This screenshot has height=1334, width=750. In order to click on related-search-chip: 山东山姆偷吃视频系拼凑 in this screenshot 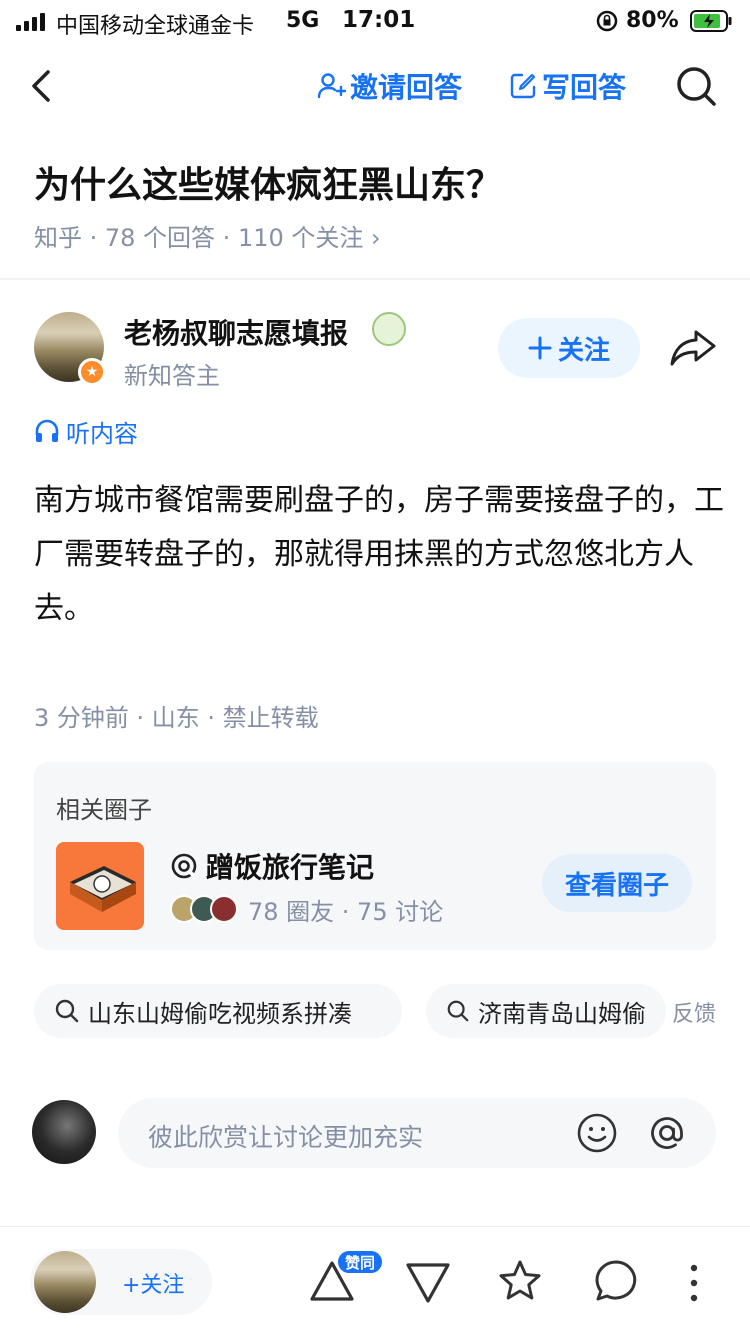, I will do `click(218, 1011)`.